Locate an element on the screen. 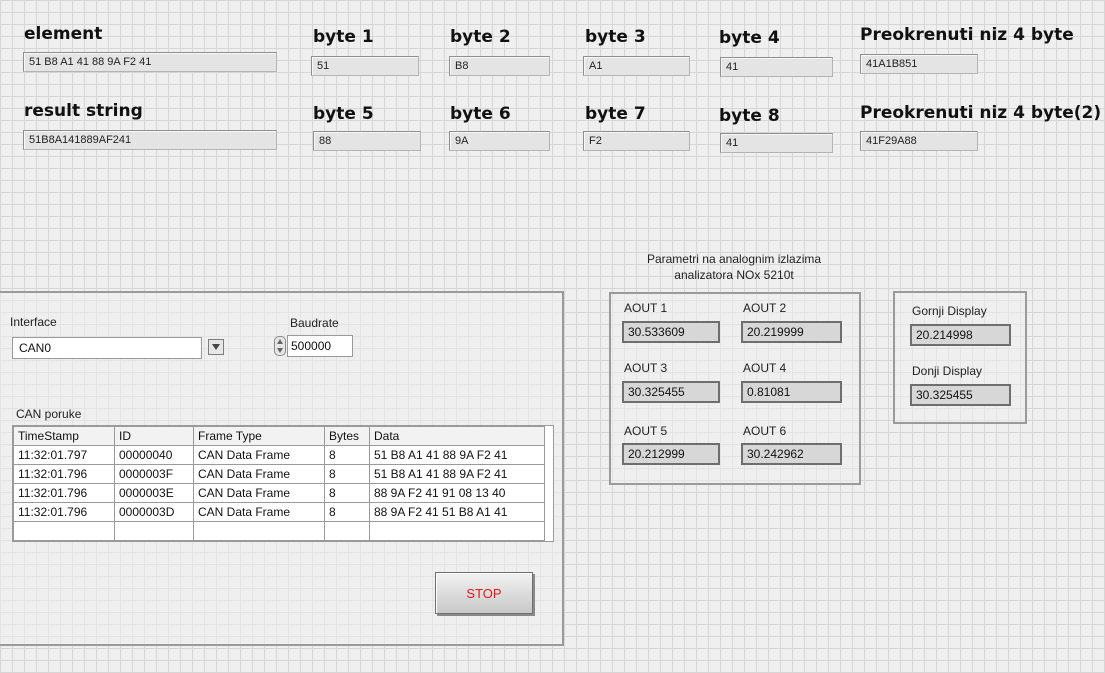 The image size is (1105, 673). aout-2-indicator: 20.219999 is located at coordinates (791, 332).